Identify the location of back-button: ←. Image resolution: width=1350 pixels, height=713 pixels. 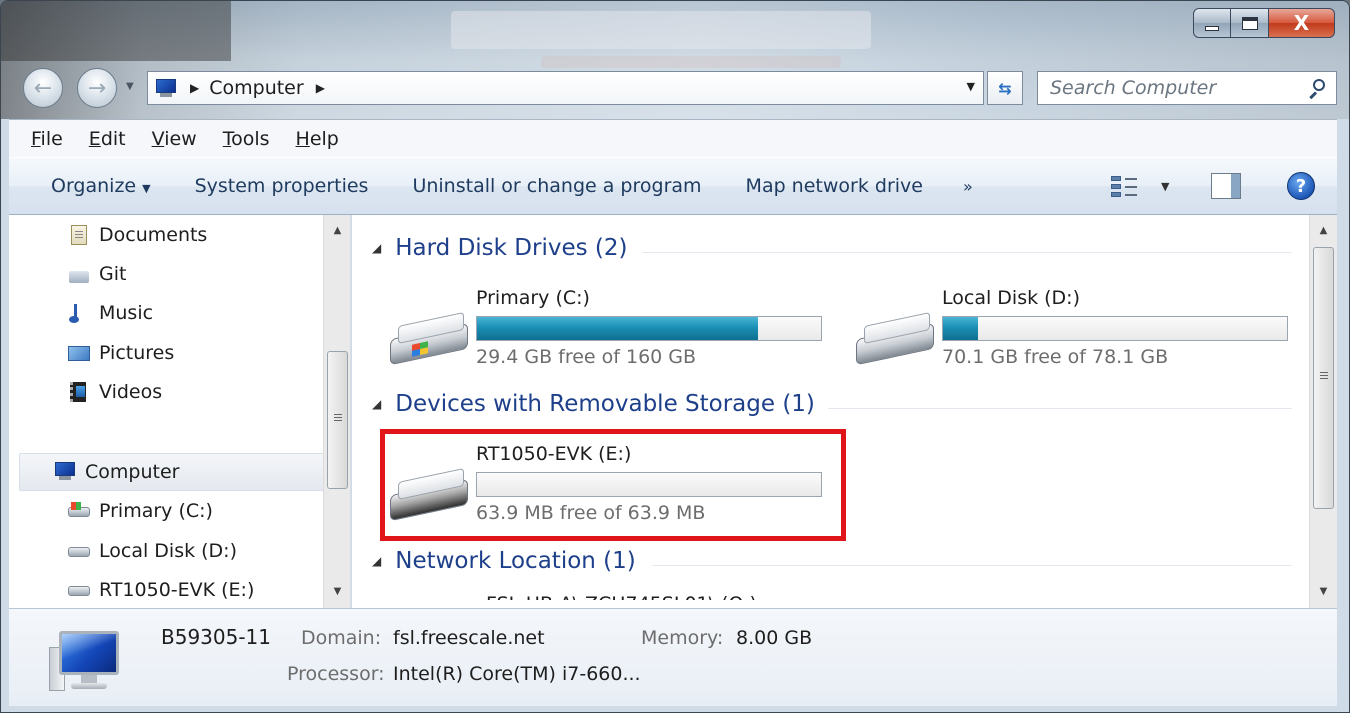
(43, 88).